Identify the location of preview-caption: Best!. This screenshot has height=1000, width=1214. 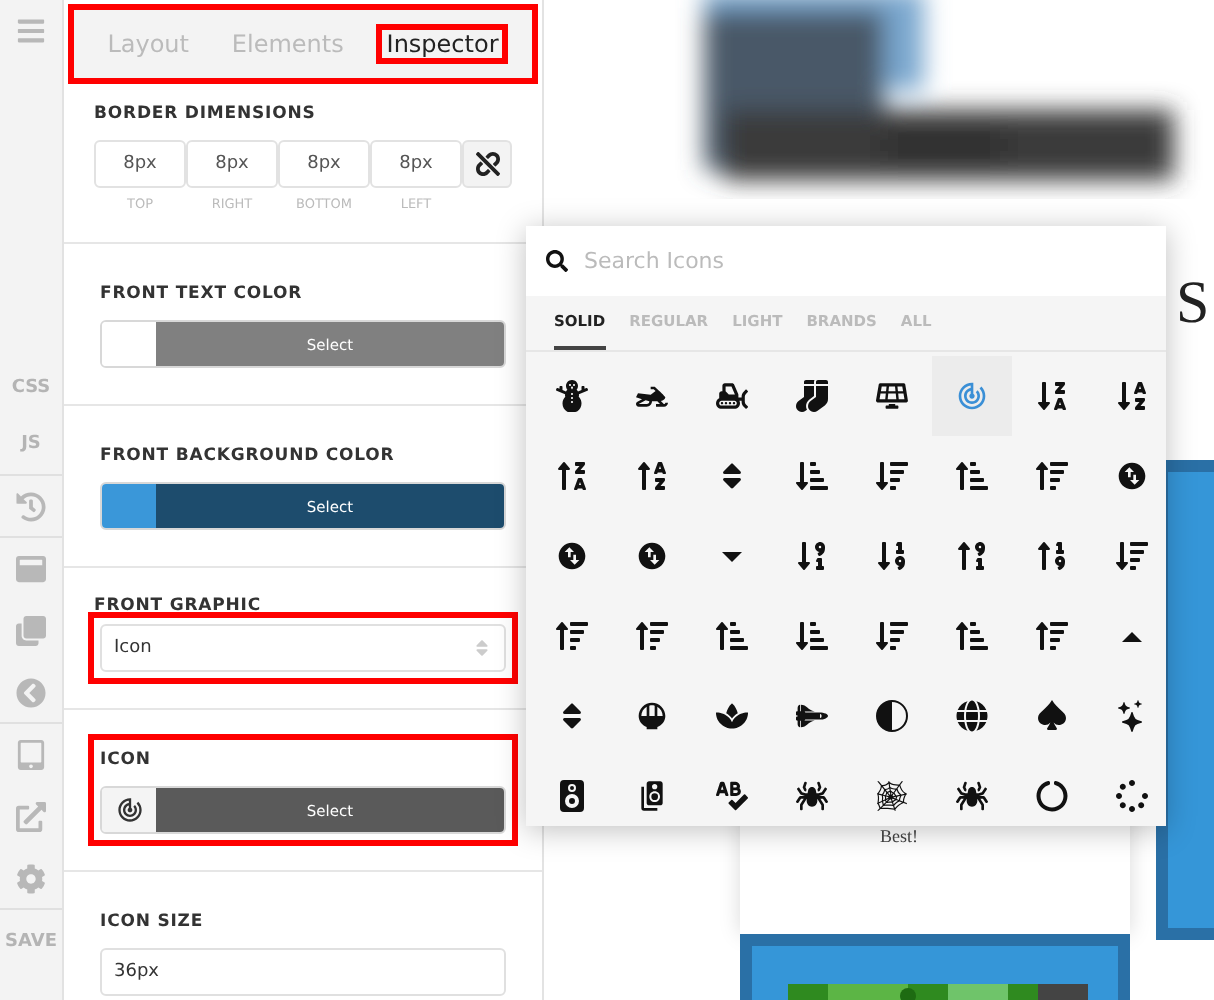
(899, 836).